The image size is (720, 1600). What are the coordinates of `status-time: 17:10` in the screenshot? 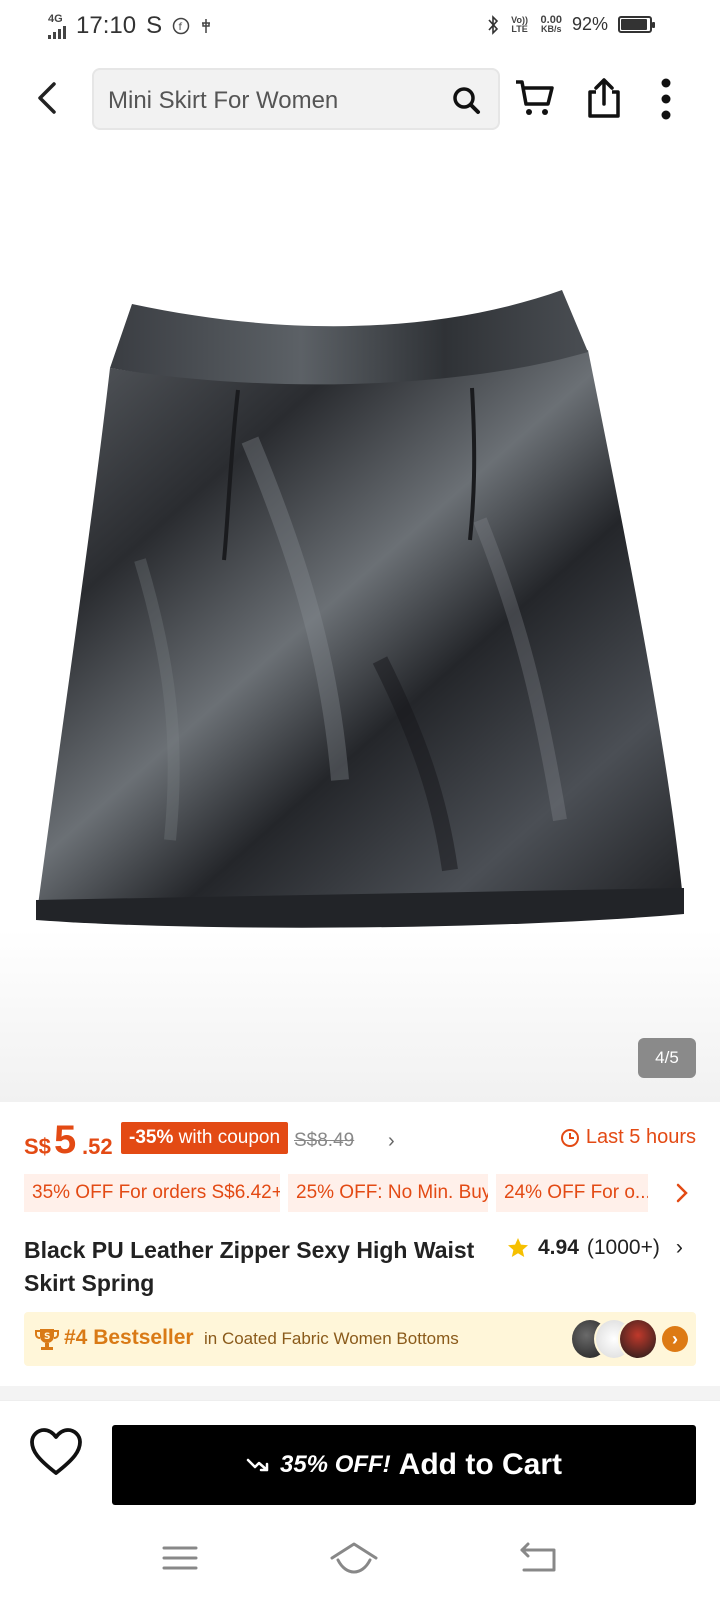 It's located at (106, 25).